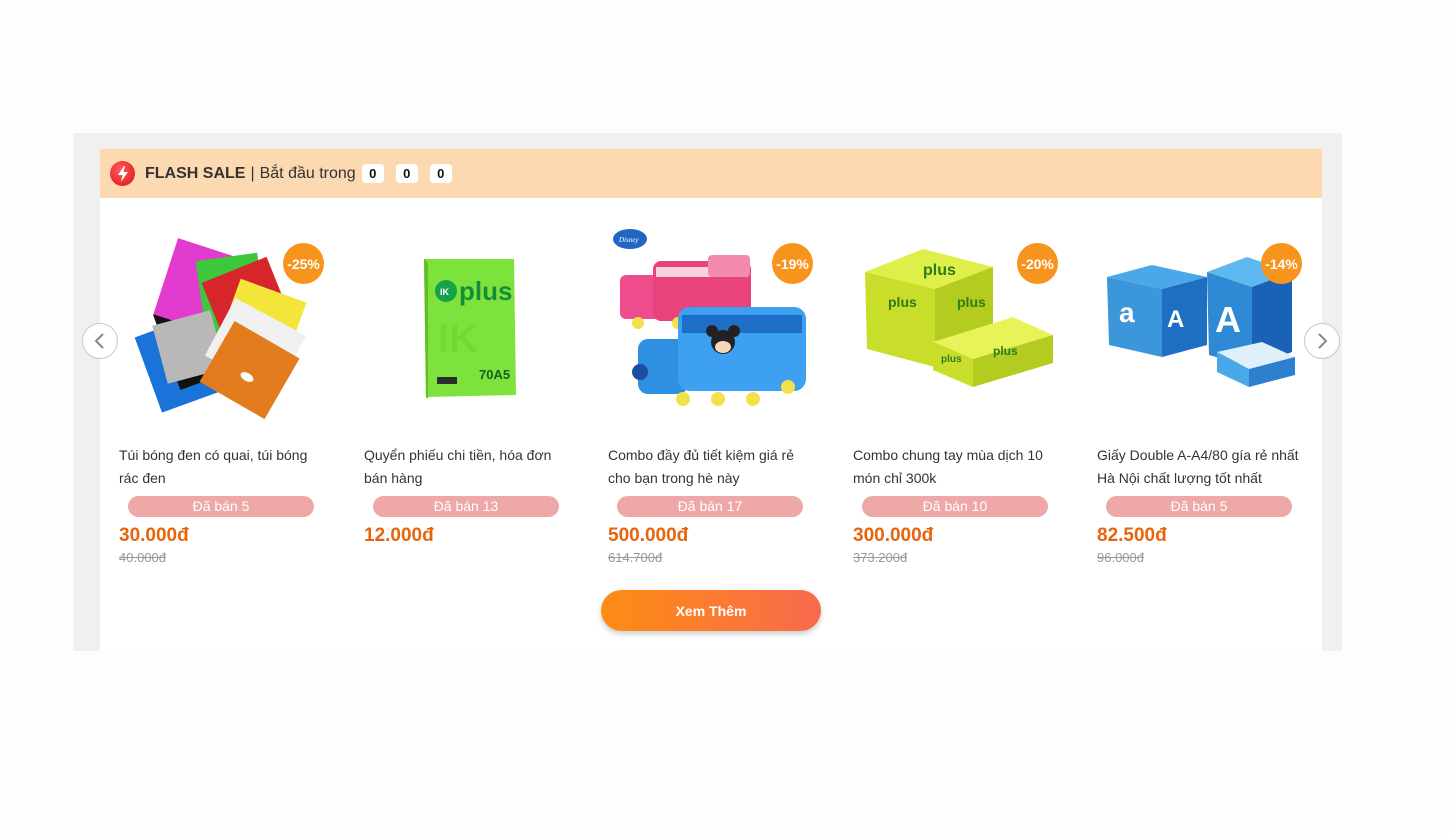  Describe the element at coordinates (122, 173) in the screenshot. I see `lightning-bolt-icon` at that location.